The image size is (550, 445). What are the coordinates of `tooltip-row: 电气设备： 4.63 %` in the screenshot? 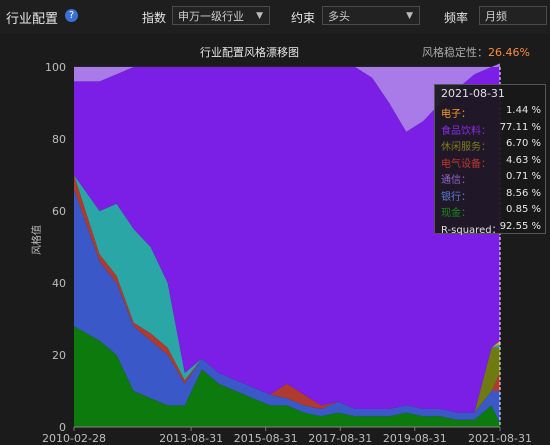 It's located at (491, 162).